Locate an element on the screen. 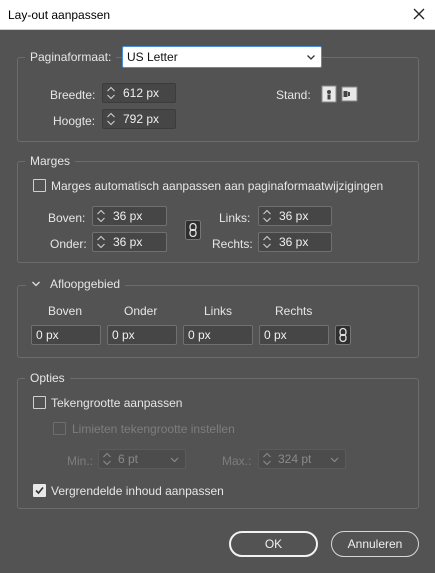 This screenshot has height=573, width=435. cancel-button: Annuleren is located at coordinates (375, 544).